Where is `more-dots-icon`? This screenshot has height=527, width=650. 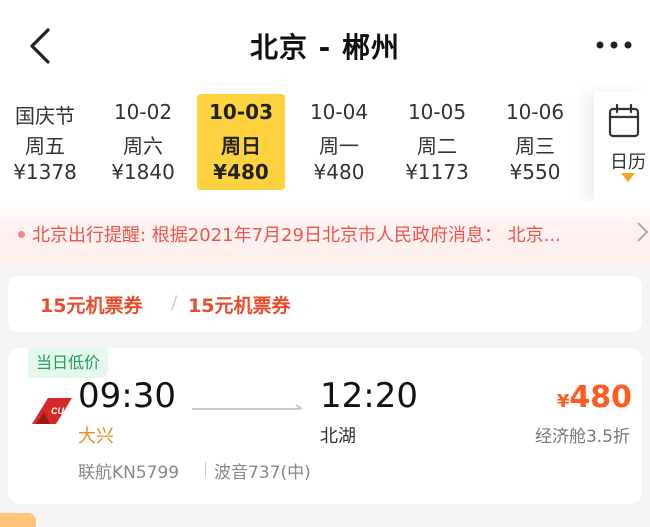
more-dots-icon is located at coordinates (614, 45).